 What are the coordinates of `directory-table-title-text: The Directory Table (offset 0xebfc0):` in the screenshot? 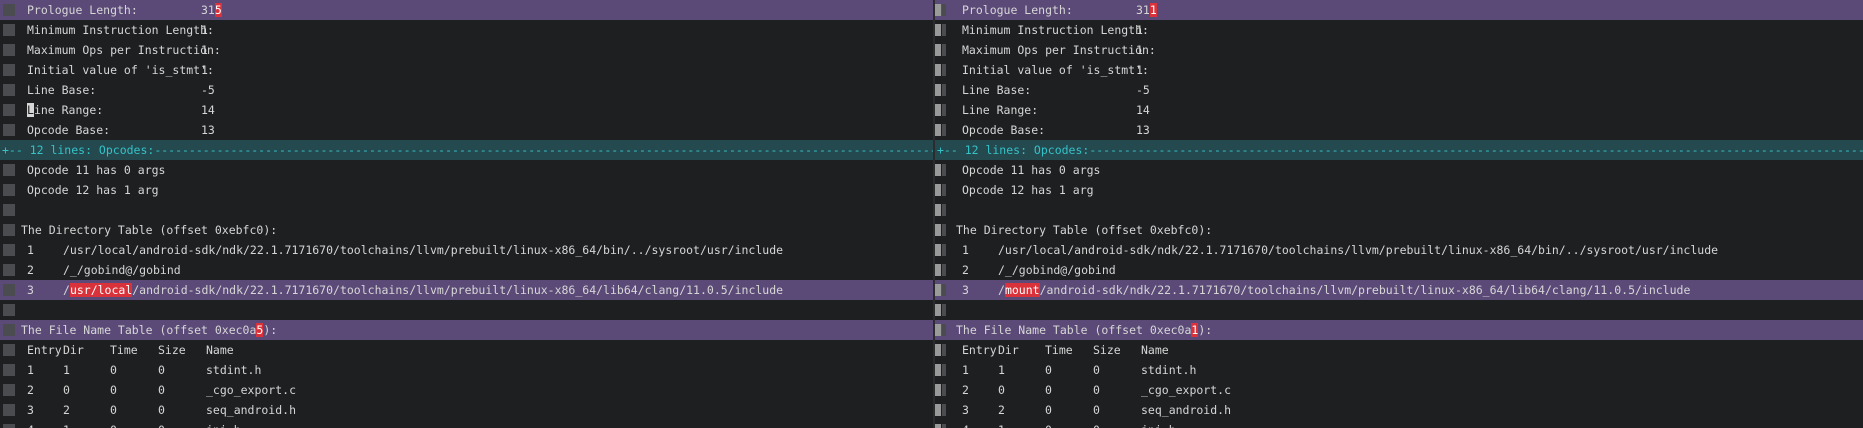 It's located at (149, 230).